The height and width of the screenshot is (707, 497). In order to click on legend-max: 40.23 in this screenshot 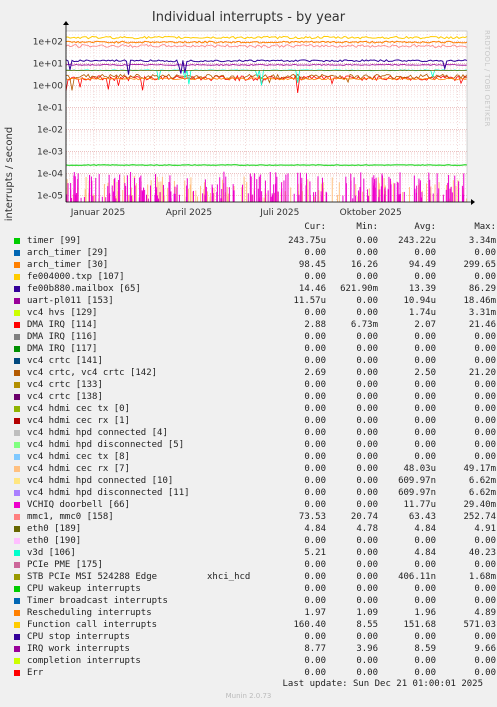, I will do `click(482, 553)`.